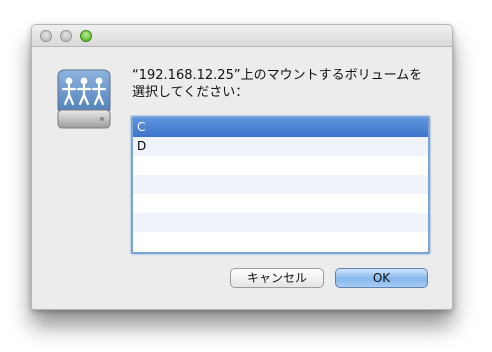  What do you see at coordinates (381, 278) in the screenshot?
I see `ok-button: OK` at bounding box center [381, 278].